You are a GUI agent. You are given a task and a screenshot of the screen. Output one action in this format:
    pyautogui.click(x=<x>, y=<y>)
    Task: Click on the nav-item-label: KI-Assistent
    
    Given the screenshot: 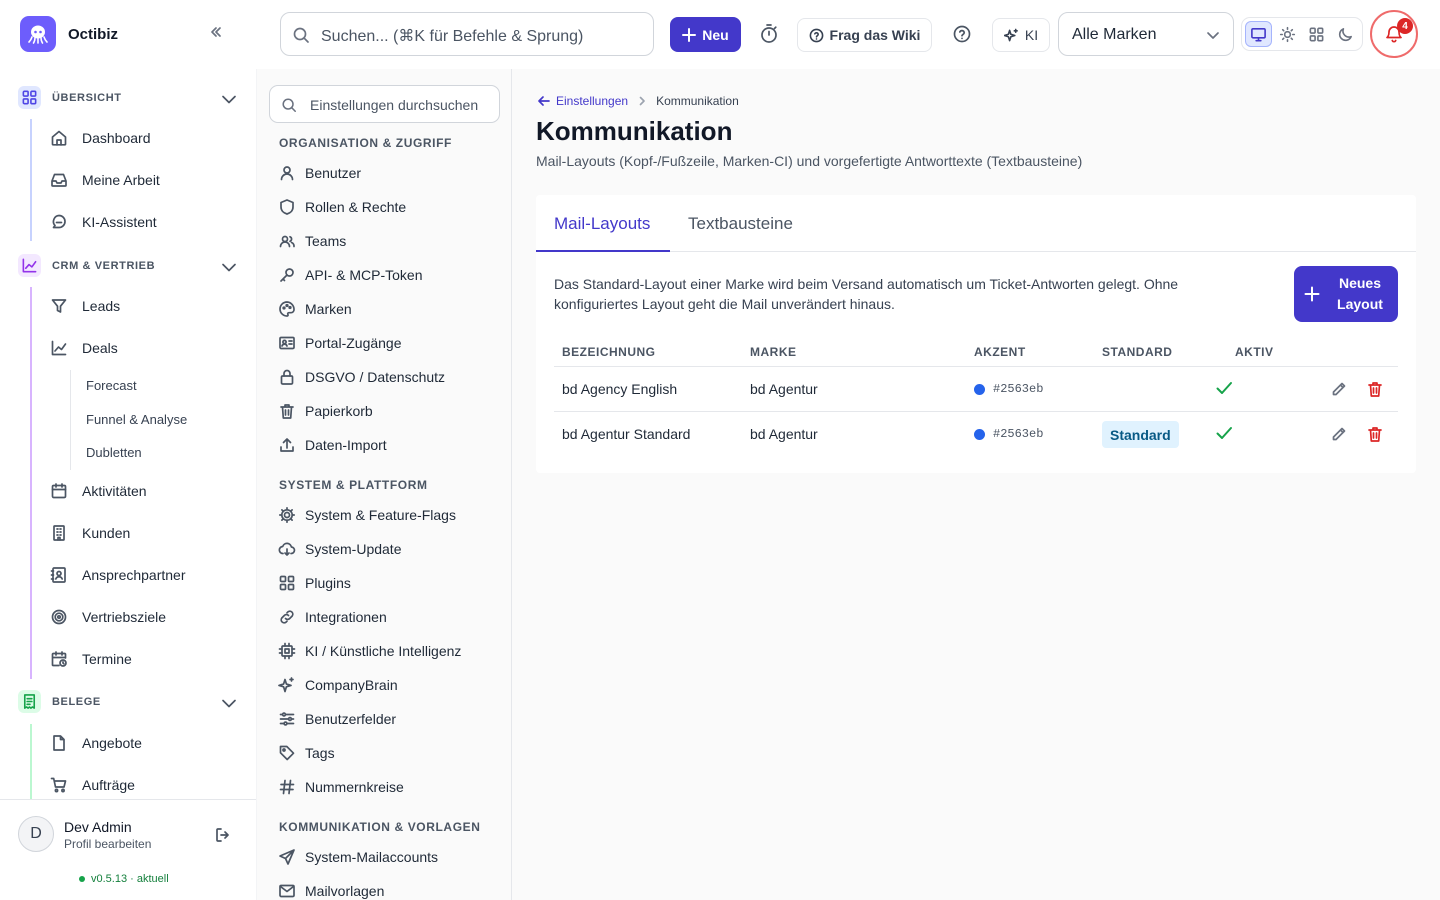 What is the action you would take?
    pyautogui.click(x=119, y=222)
    